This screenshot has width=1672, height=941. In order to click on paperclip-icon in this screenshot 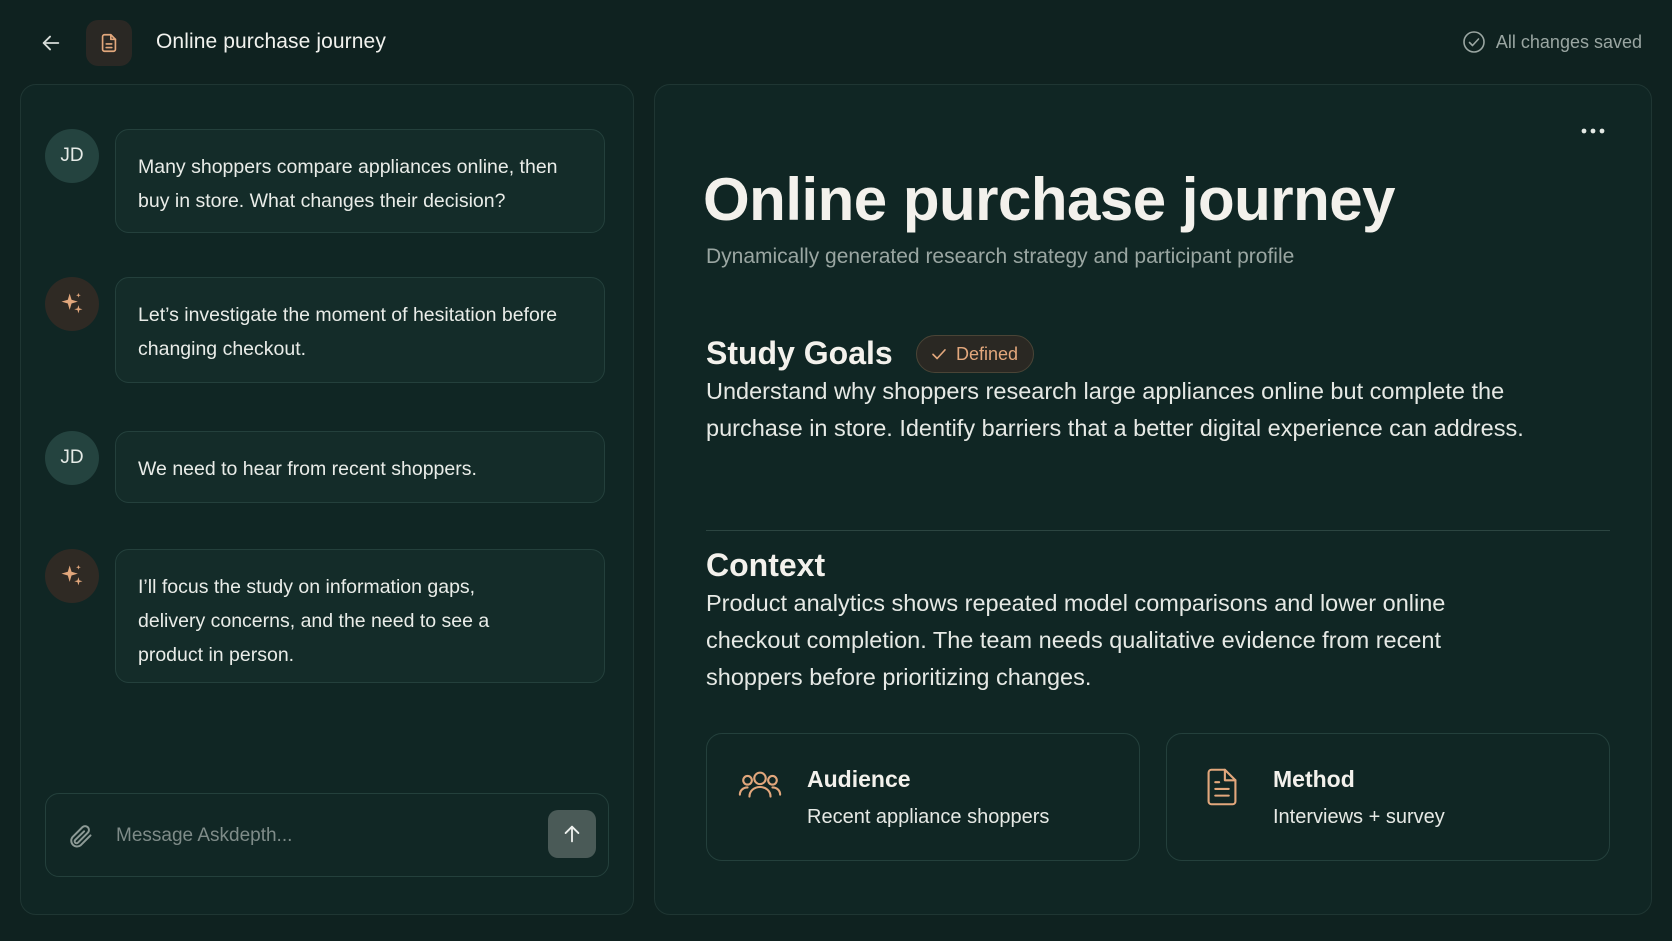, I will do `click(81, 836)`.